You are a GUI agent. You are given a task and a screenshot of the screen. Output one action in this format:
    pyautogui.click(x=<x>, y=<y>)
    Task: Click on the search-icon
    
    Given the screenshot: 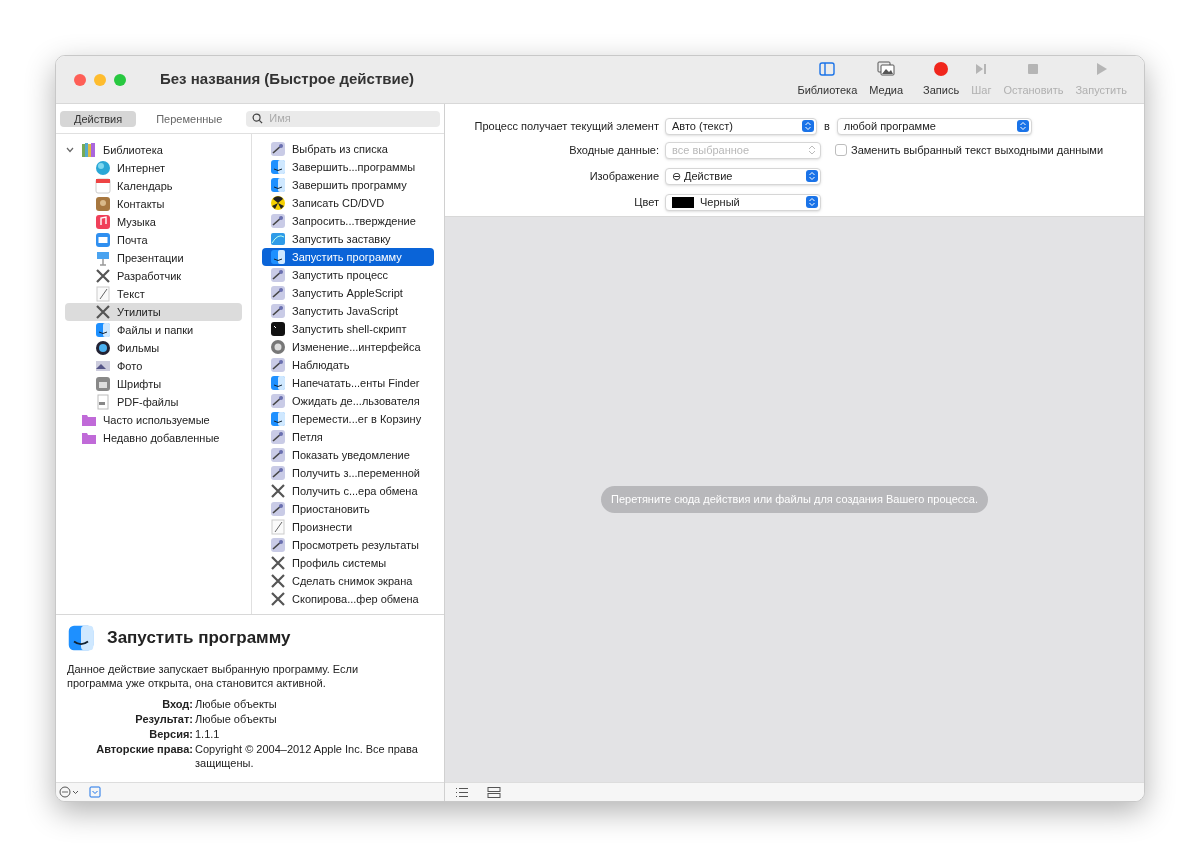 What is the action you would take?
    pyautogui.click(x=258, y=118)
    